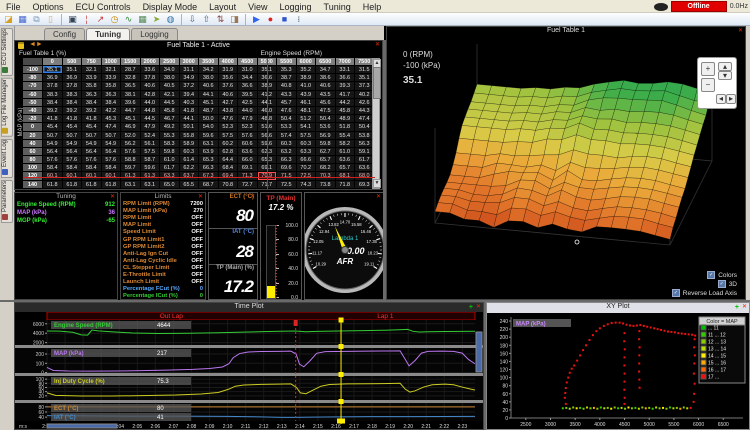 This screenshot has width=750, height=430. What do you see at coordinates (228, 168) in the screenshot?
I see `fuel-cell: 68.4` at bounding box center [228, 168].